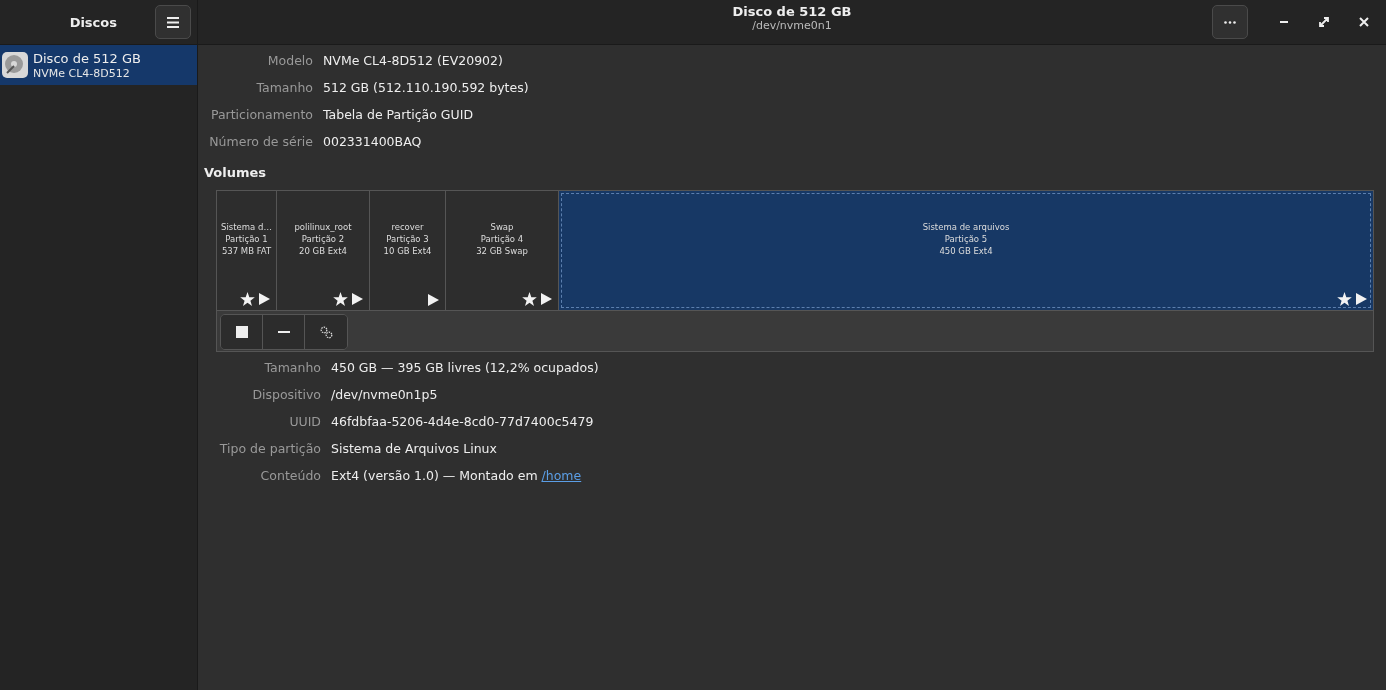 The image size is (1386, 690). Describe the element at coordinates (966, 238) in the screenshot. I see `partition-number: Partição 5` at that location.